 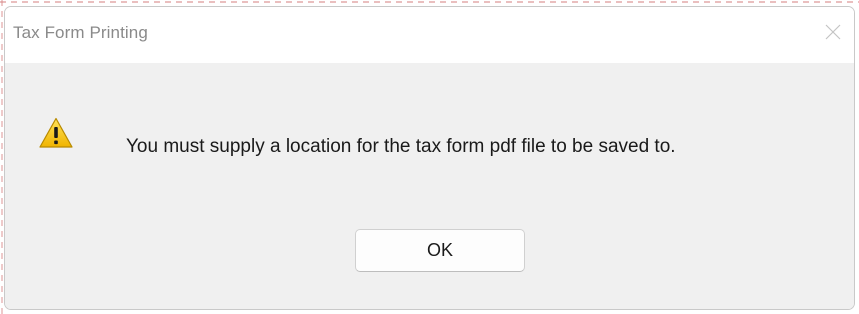 I want to click on warning-icon, so click(x=56, y=132).